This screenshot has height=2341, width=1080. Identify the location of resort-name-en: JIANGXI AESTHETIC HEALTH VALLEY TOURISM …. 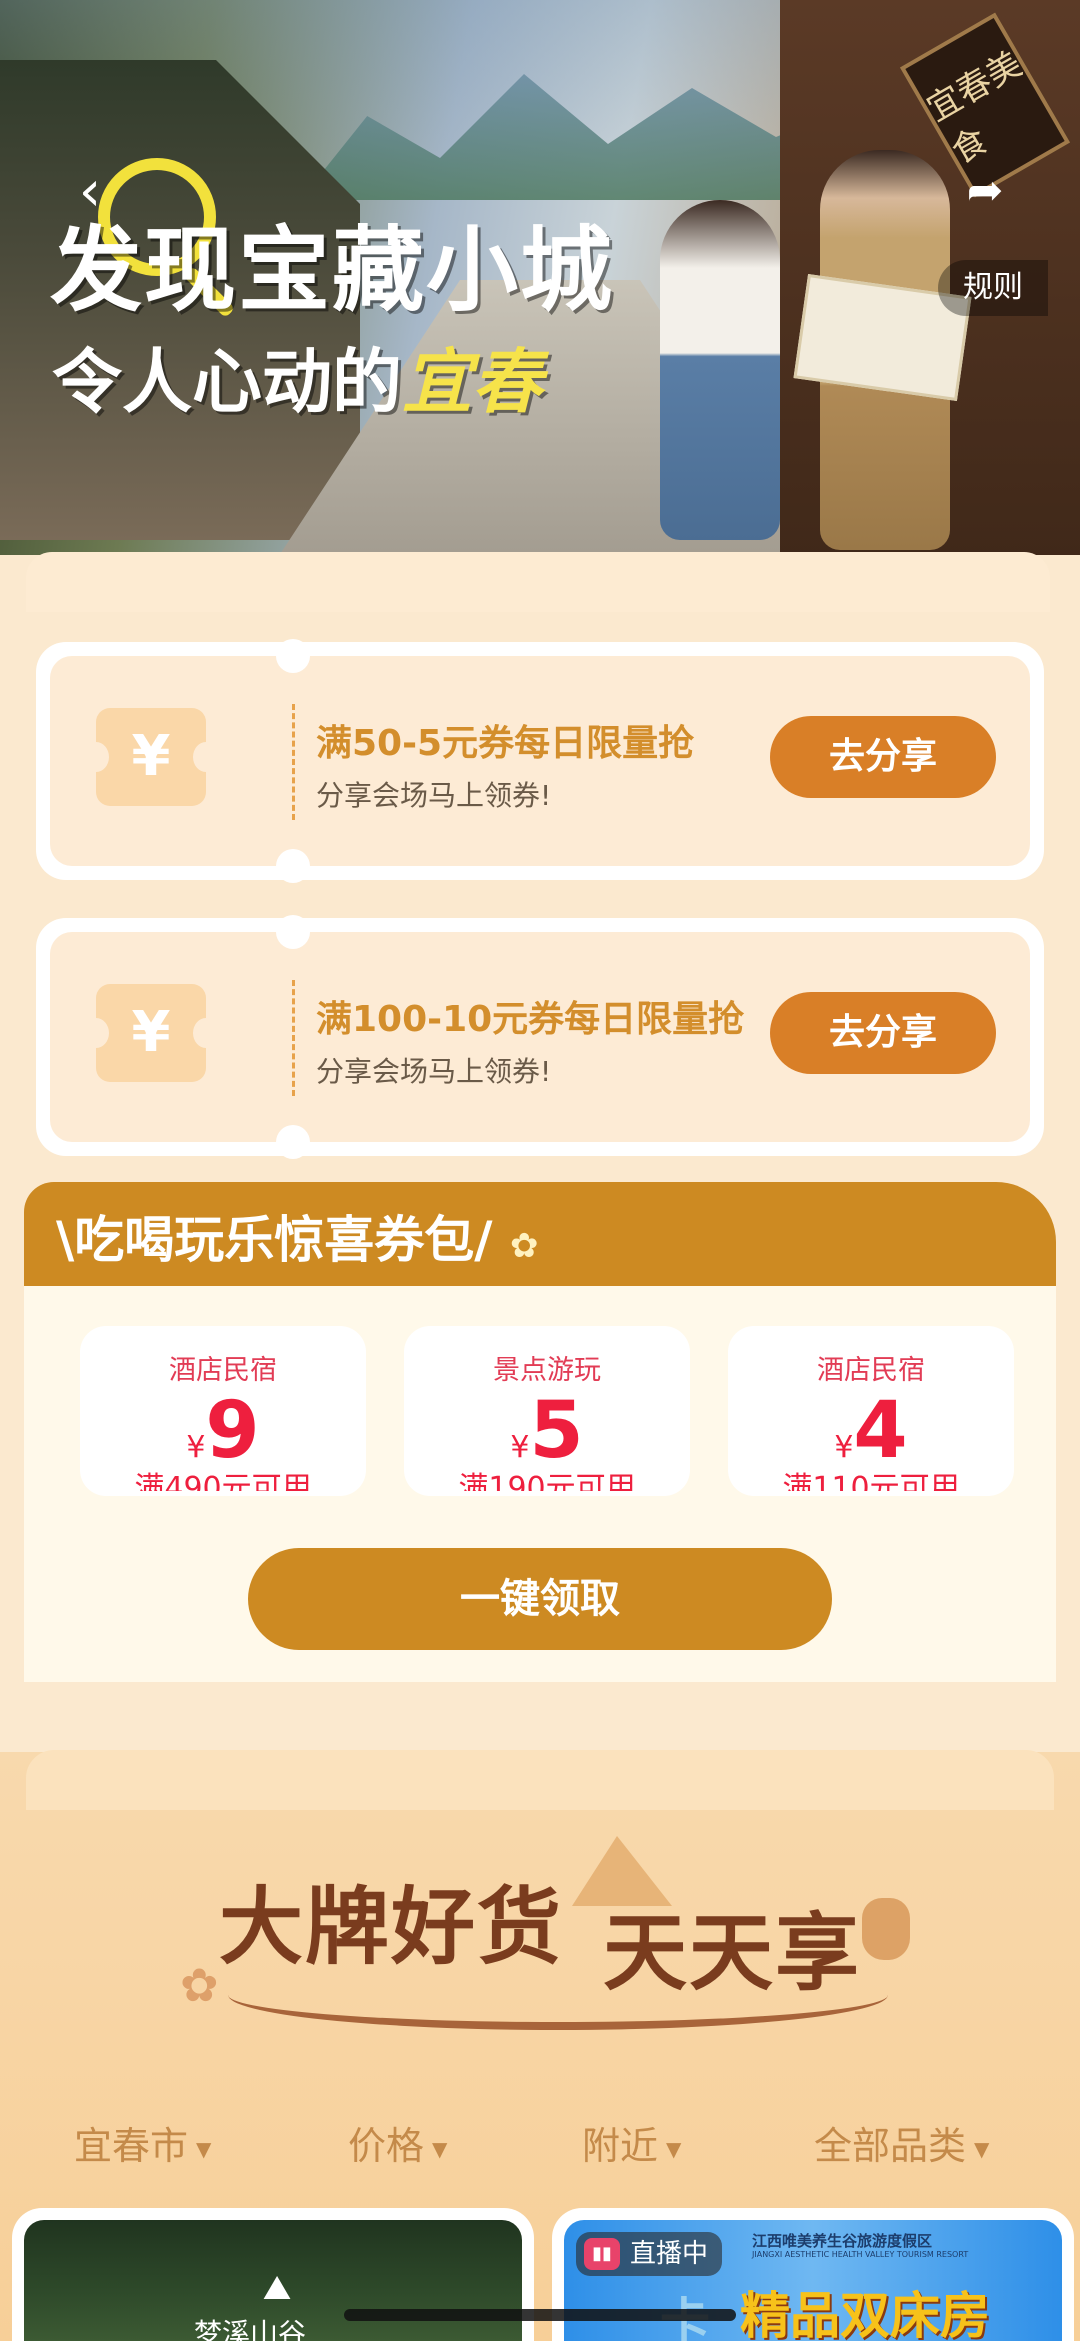
(860, 2254).